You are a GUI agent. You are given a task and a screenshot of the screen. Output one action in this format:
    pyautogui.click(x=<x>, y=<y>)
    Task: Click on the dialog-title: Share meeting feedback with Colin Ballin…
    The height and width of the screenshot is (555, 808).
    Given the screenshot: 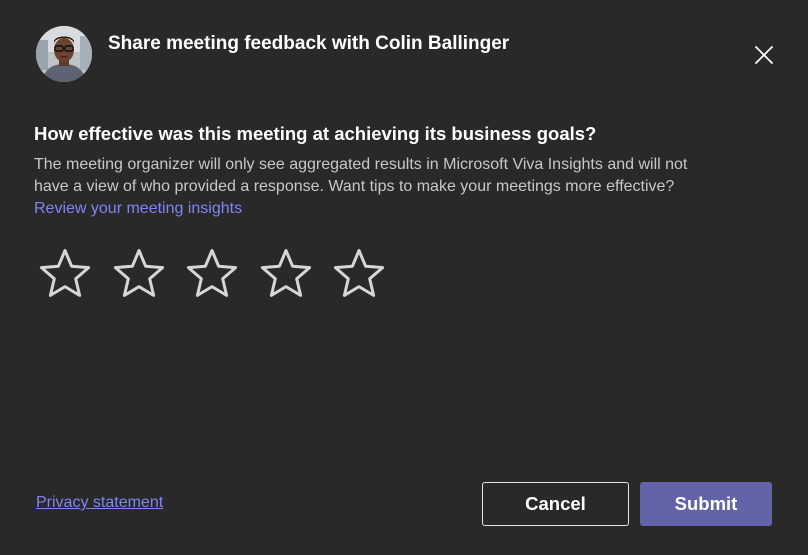 What is the action you would take?
    pyautogui.click(x=309, y=43)
    